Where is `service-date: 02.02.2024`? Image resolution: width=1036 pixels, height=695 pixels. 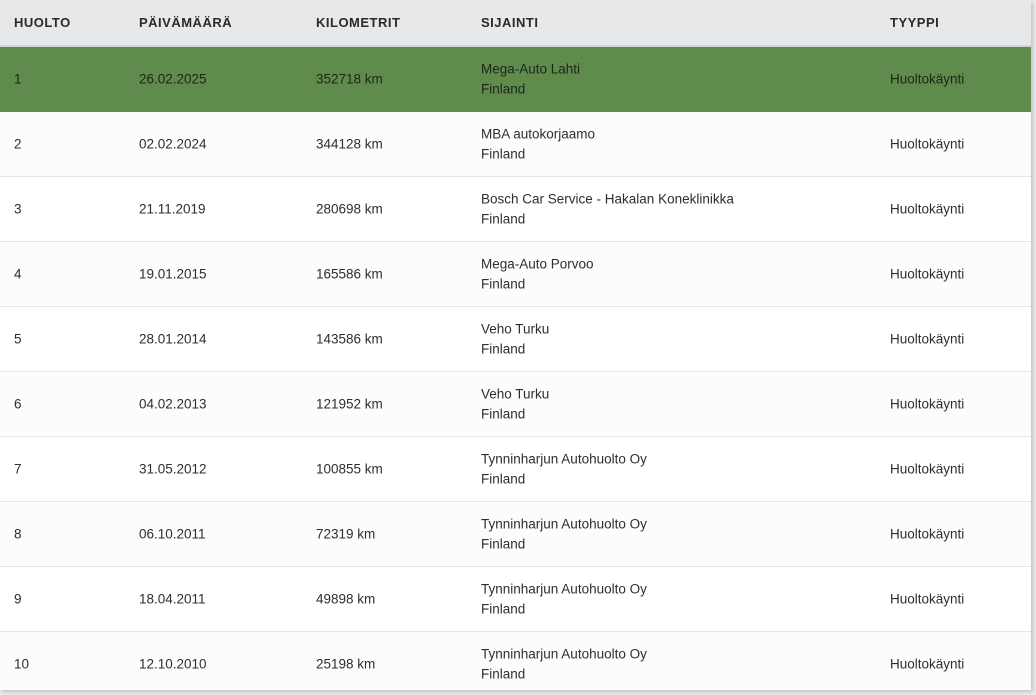 service-date: 02.02.2024 is located at coordinates (173, 144).